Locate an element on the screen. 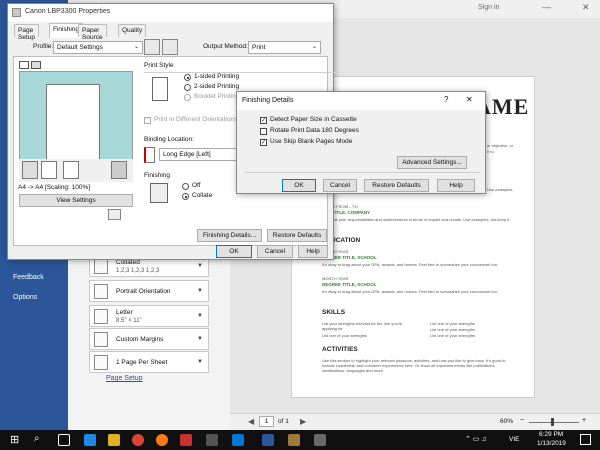 This screenshot has width=600, height=450. stack-icon is located at coordinates (30, 170).